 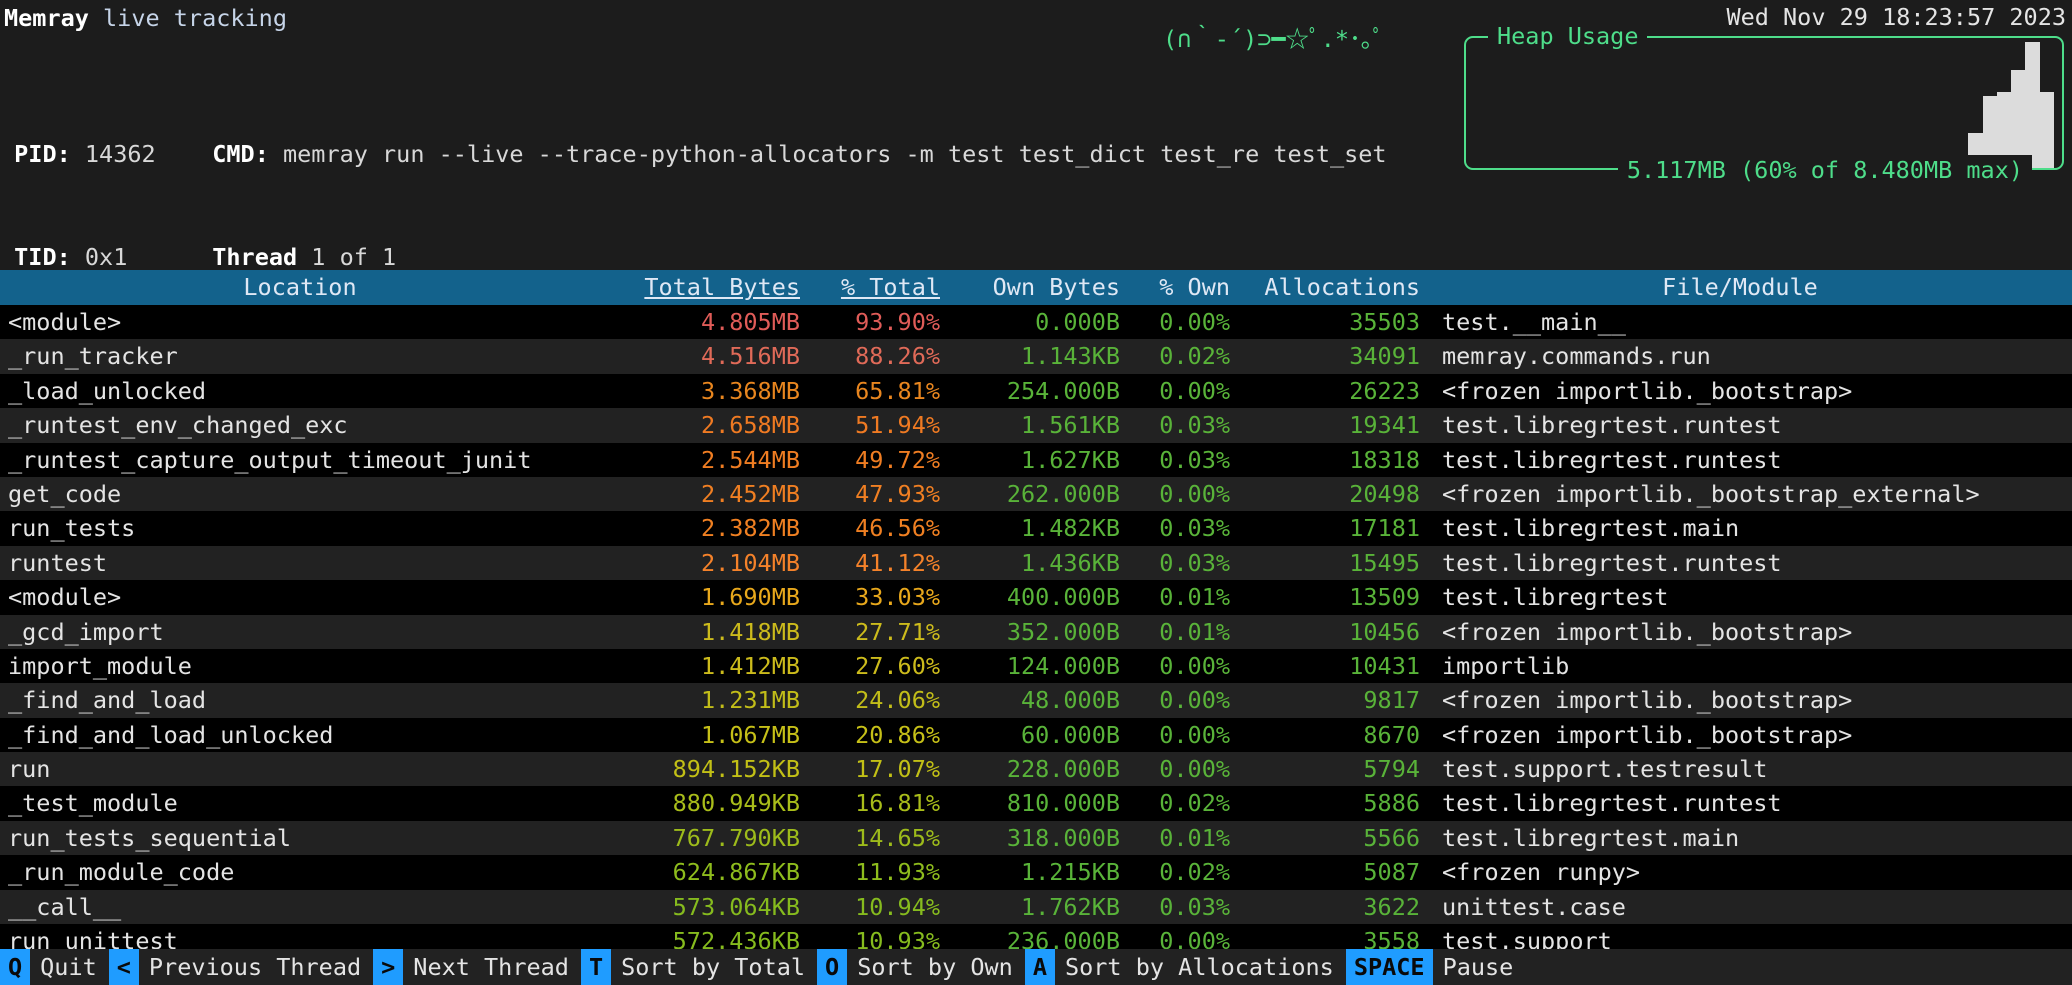 What do you see at coordinates (1063, 597) in the screenshot?
I see `cell-own-bytes: 400.000B` at bounding box center [1063, 597].